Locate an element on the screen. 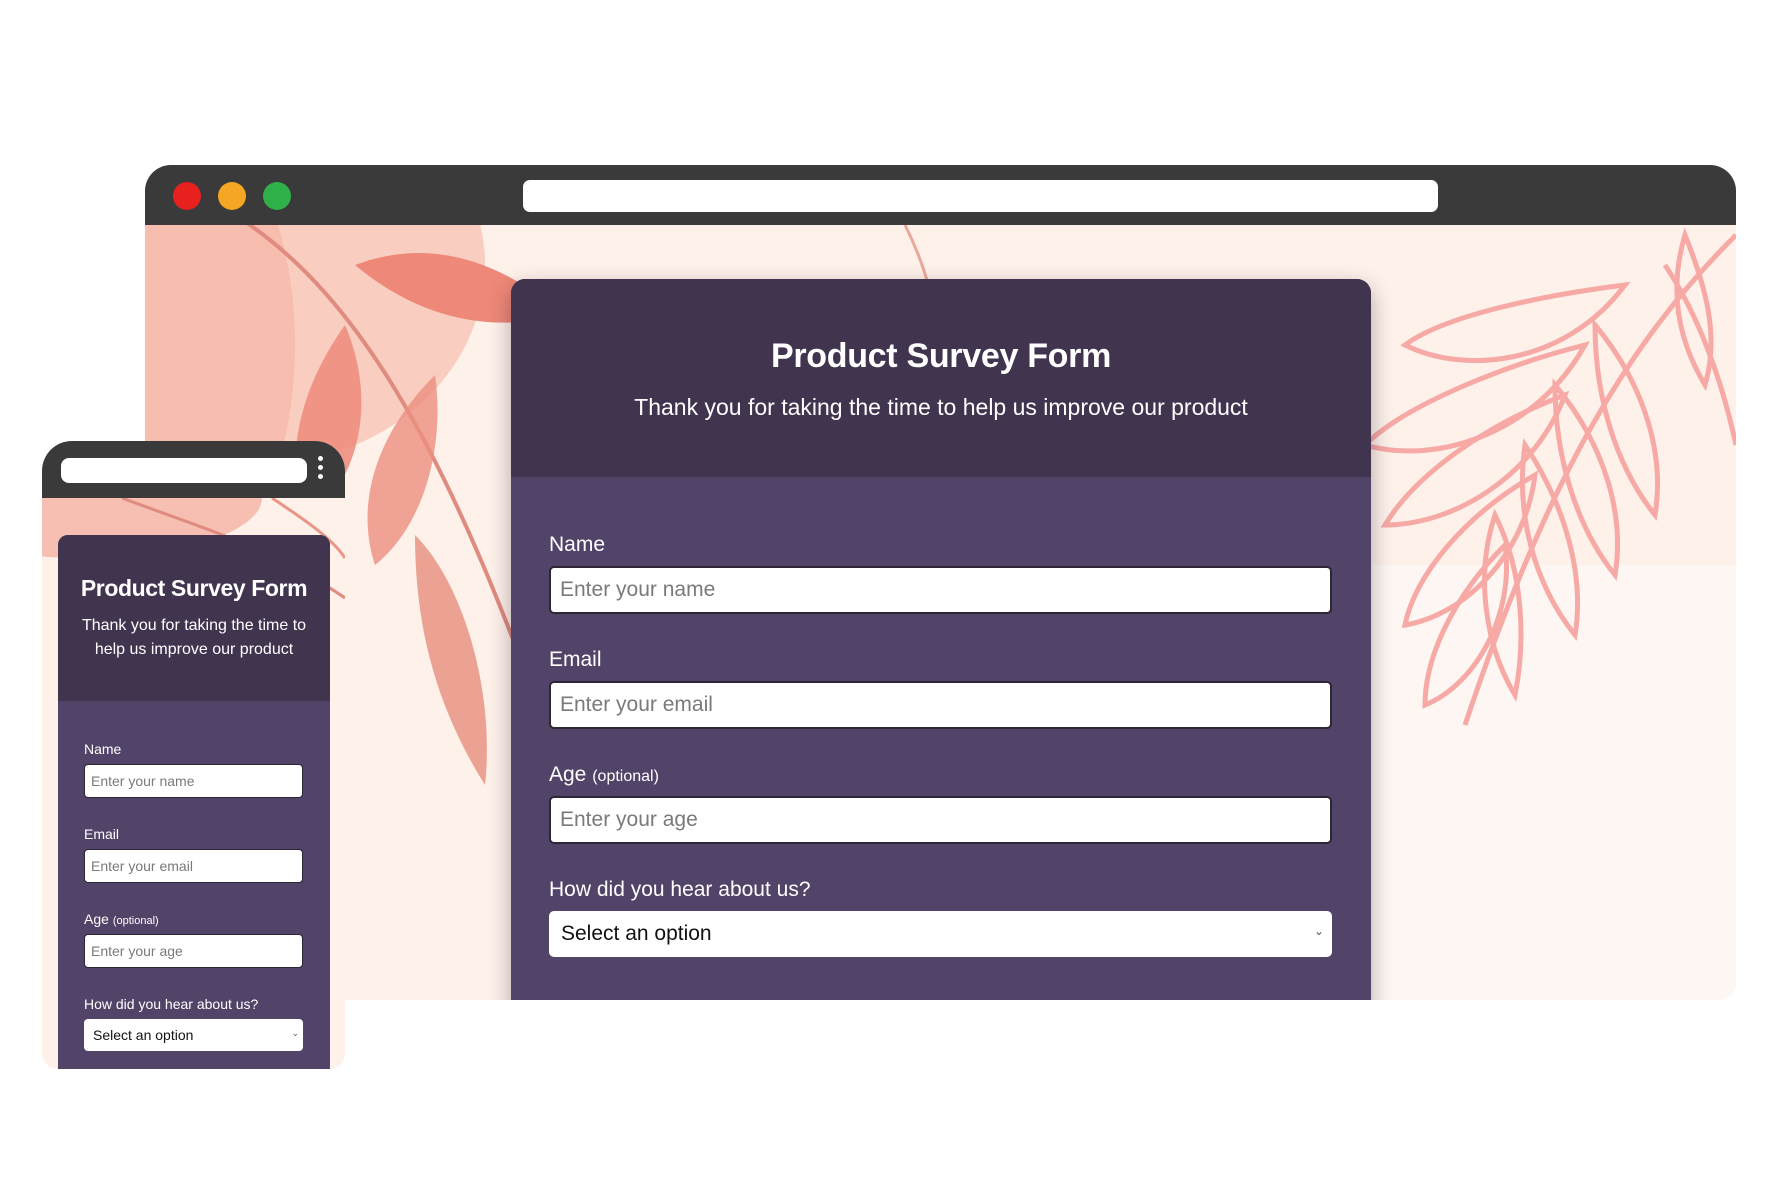 The width and height of the screenshot is (1772, 1181). mobile-address-bar is located at coordinates (184, 470).